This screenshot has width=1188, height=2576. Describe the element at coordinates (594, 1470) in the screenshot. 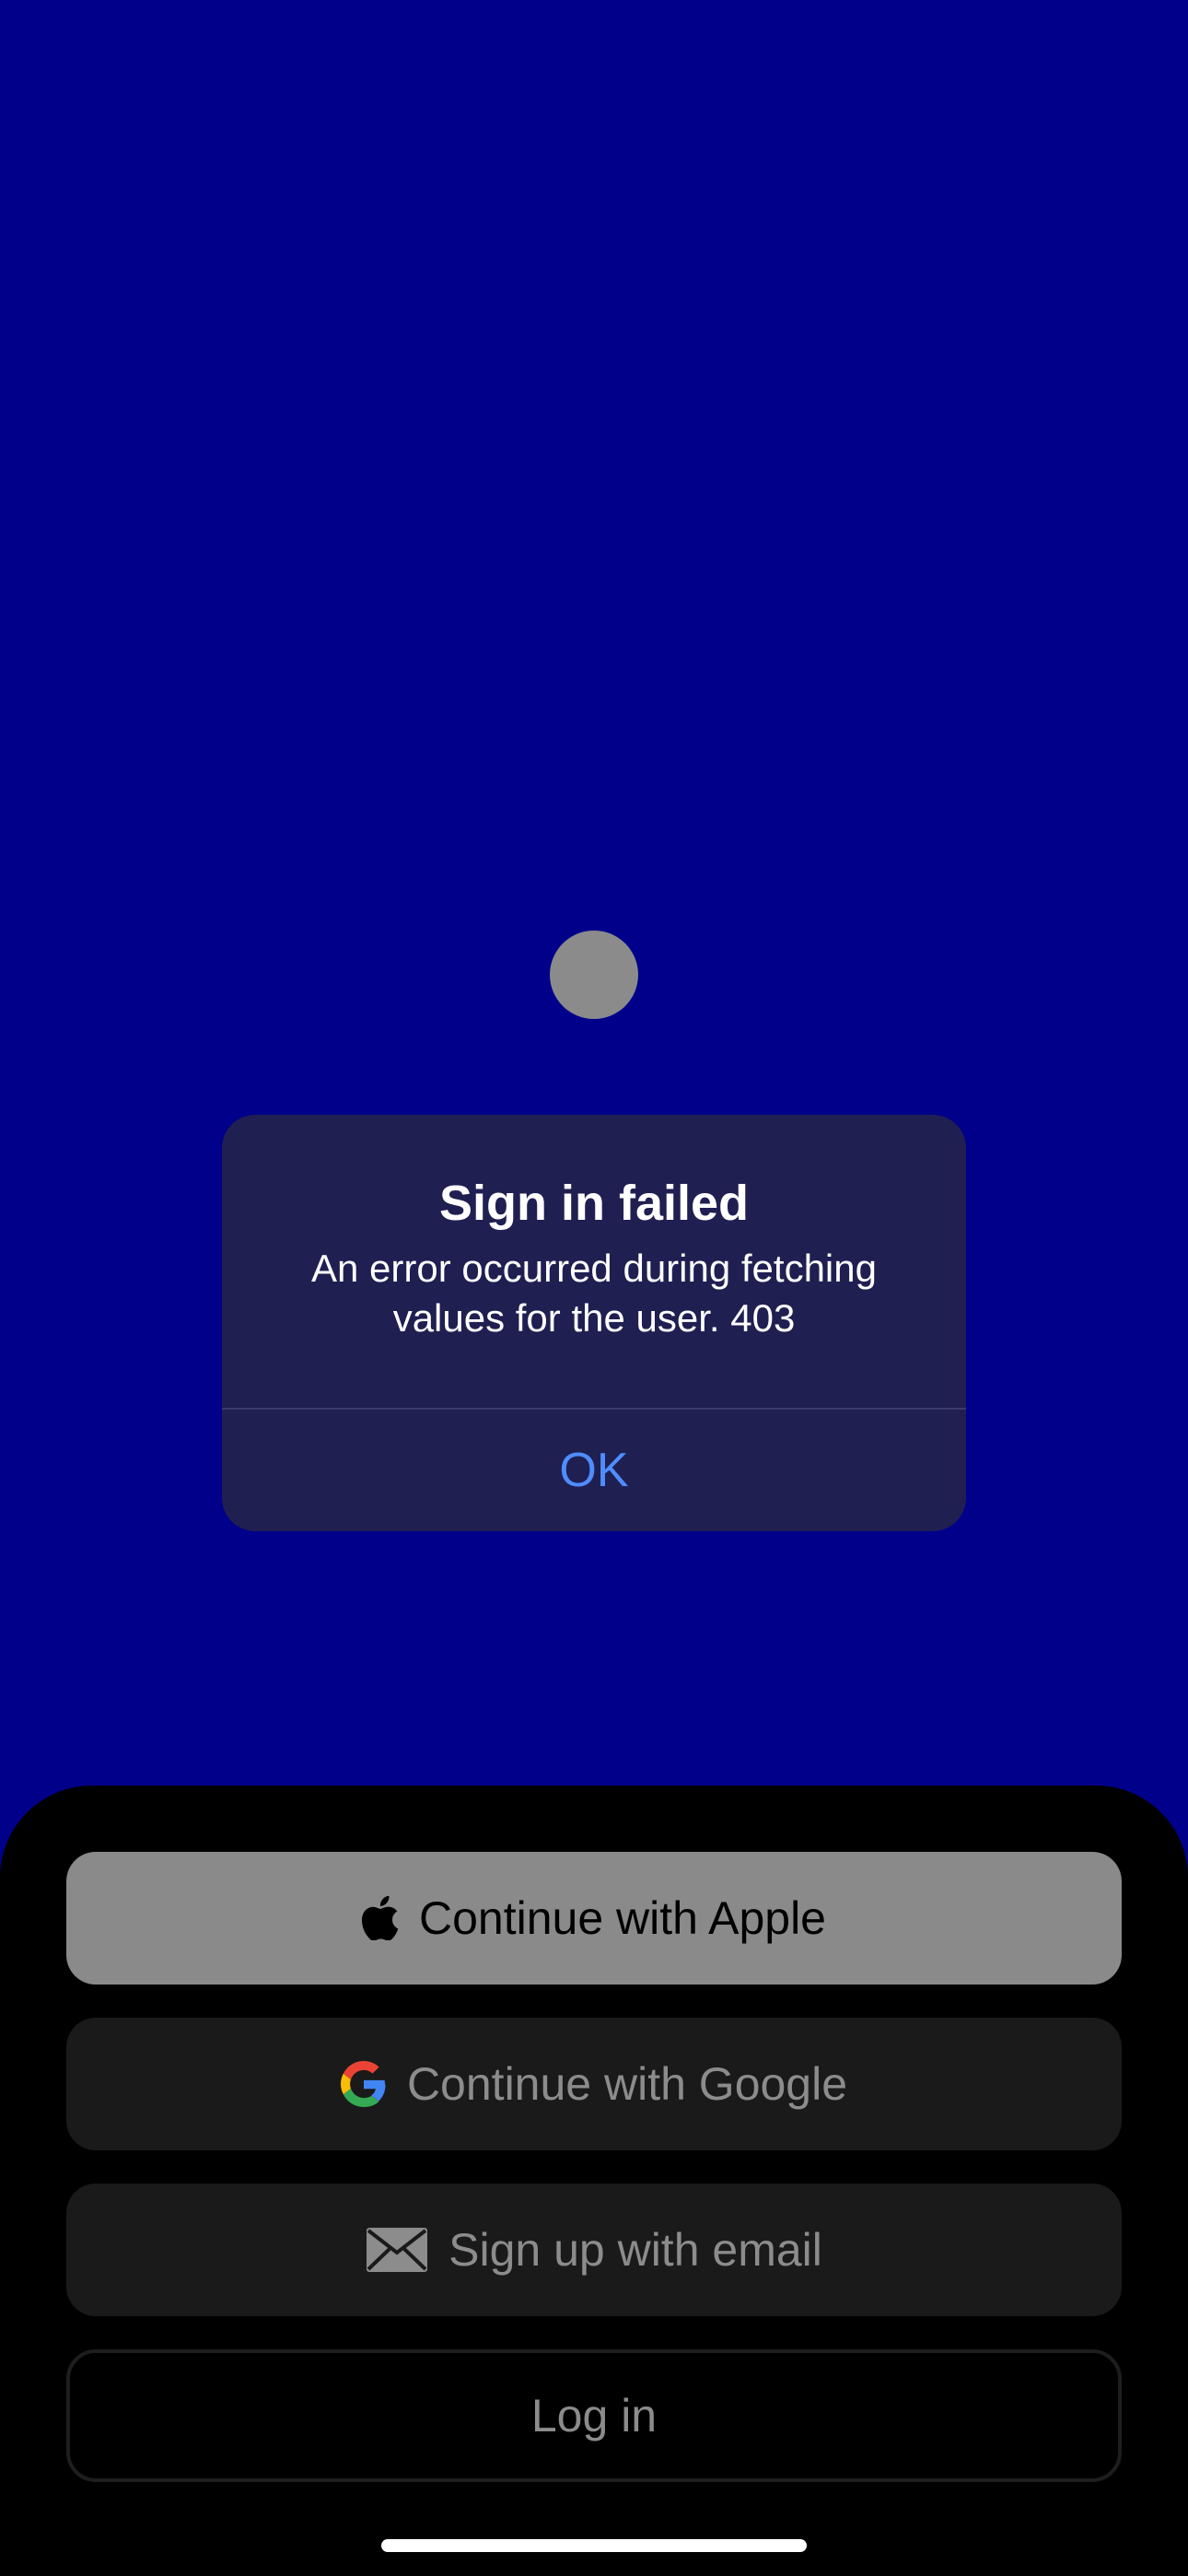

I see `alert-ok-button: OK` at that location.